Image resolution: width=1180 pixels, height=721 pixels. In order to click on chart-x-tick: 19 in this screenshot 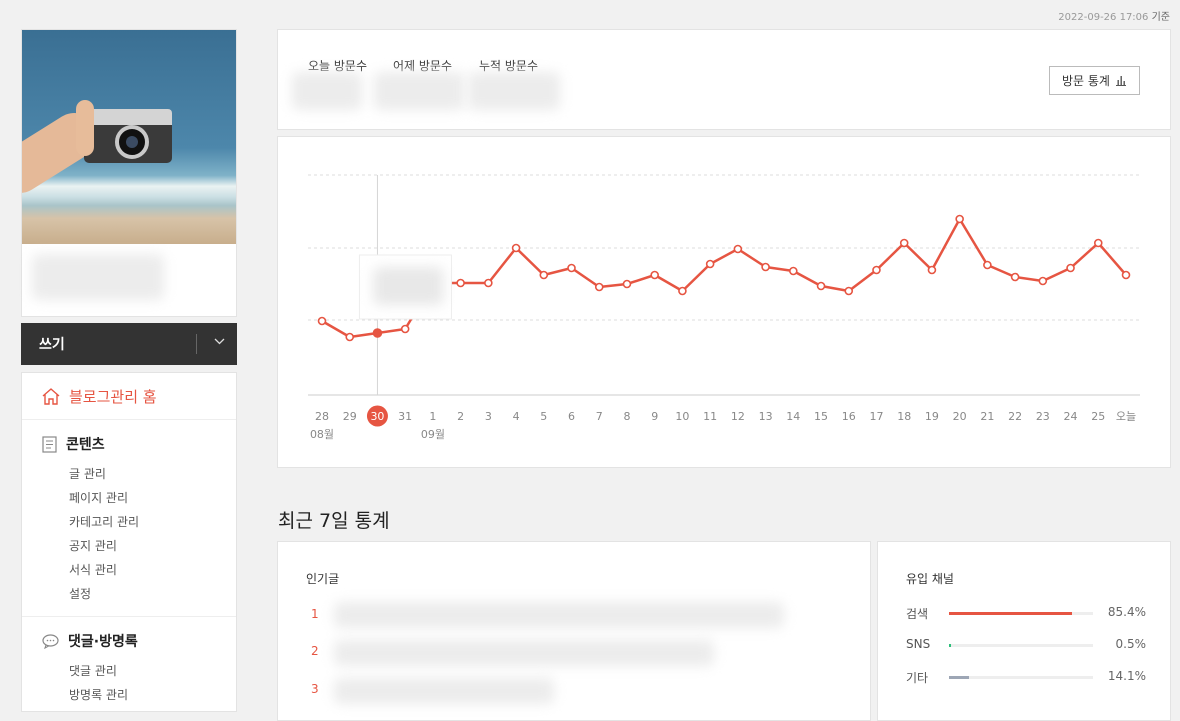, I will do `click(932, 416)`.